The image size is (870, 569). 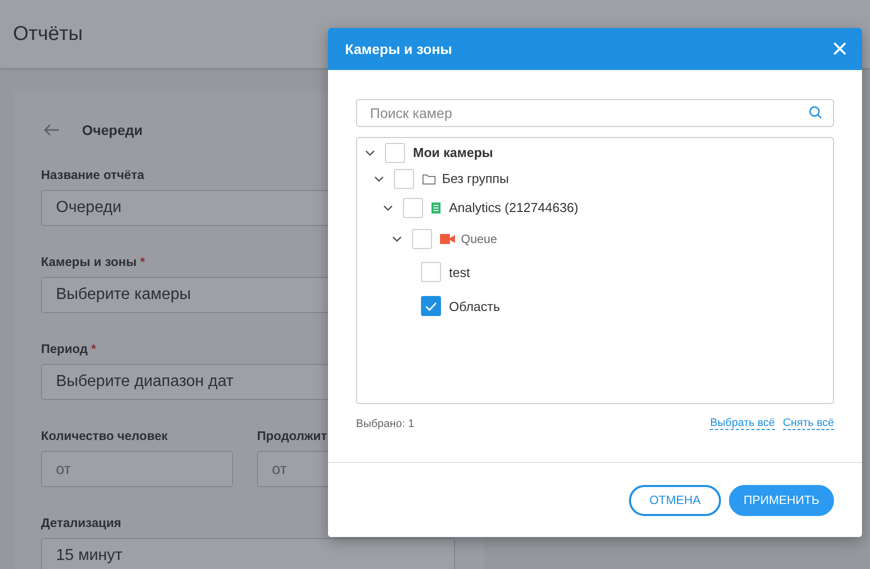 I want to click on list-icon, so click(x=436, y=208).